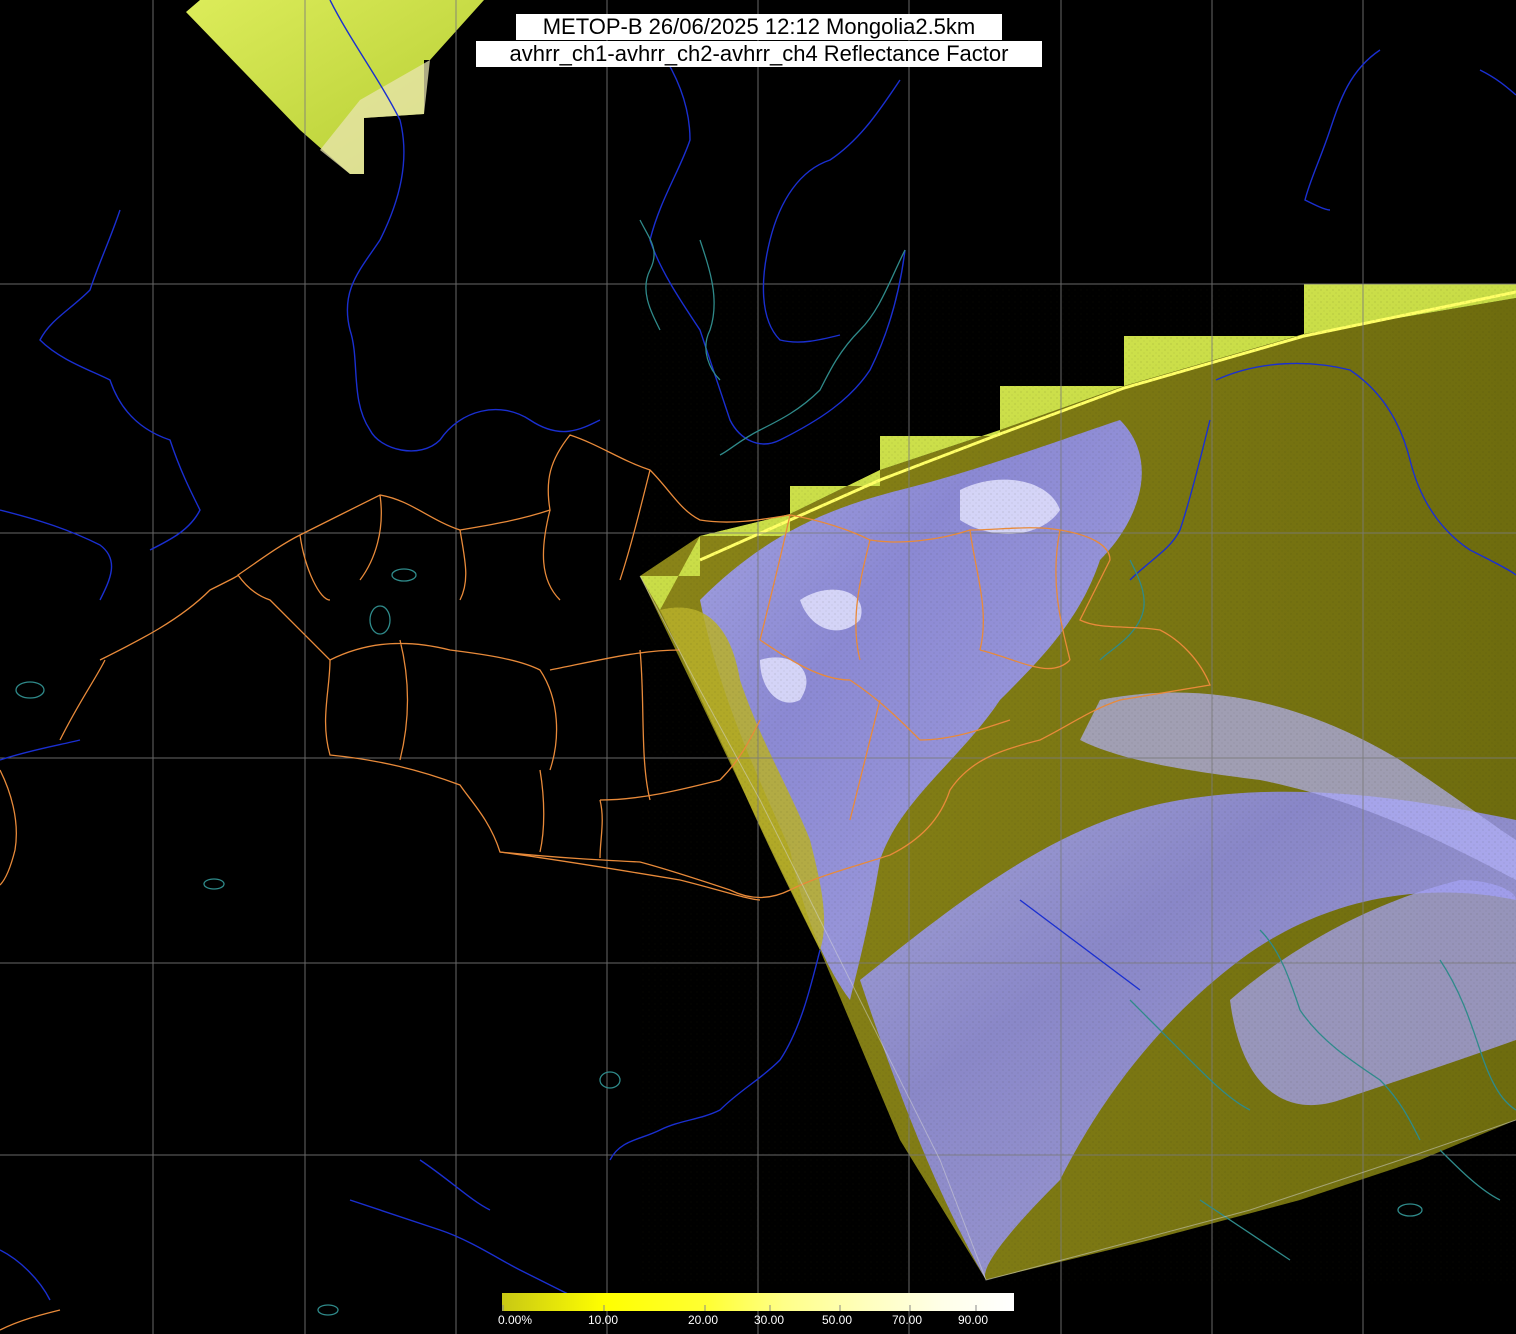 The height and width of the screenshot is (1334, 1516). Describe the element at coordinates (769, 1320) in the screenshot. I see `colorbar-label-3: 30.00` at that location.